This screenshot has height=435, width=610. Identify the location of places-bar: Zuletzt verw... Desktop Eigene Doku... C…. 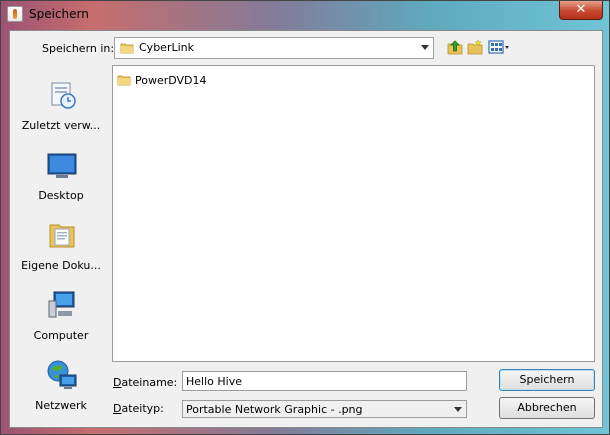
(60, 242).